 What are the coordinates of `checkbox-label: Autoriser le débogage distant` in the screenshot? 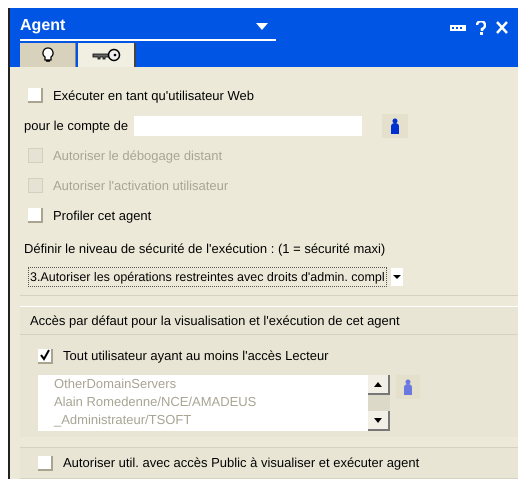 It's located at (137, 155).